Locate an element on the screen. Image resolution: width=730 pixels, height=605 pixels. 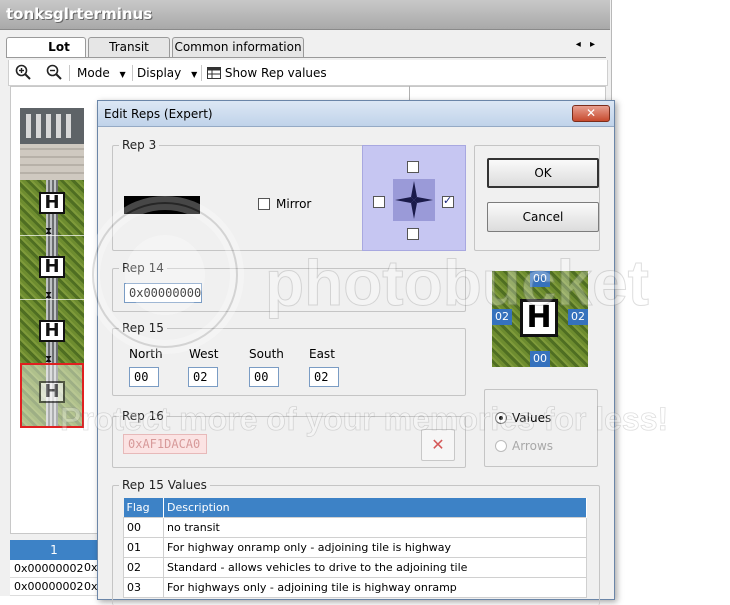
rep15-south-label: South is located at coordinates (266, 354).